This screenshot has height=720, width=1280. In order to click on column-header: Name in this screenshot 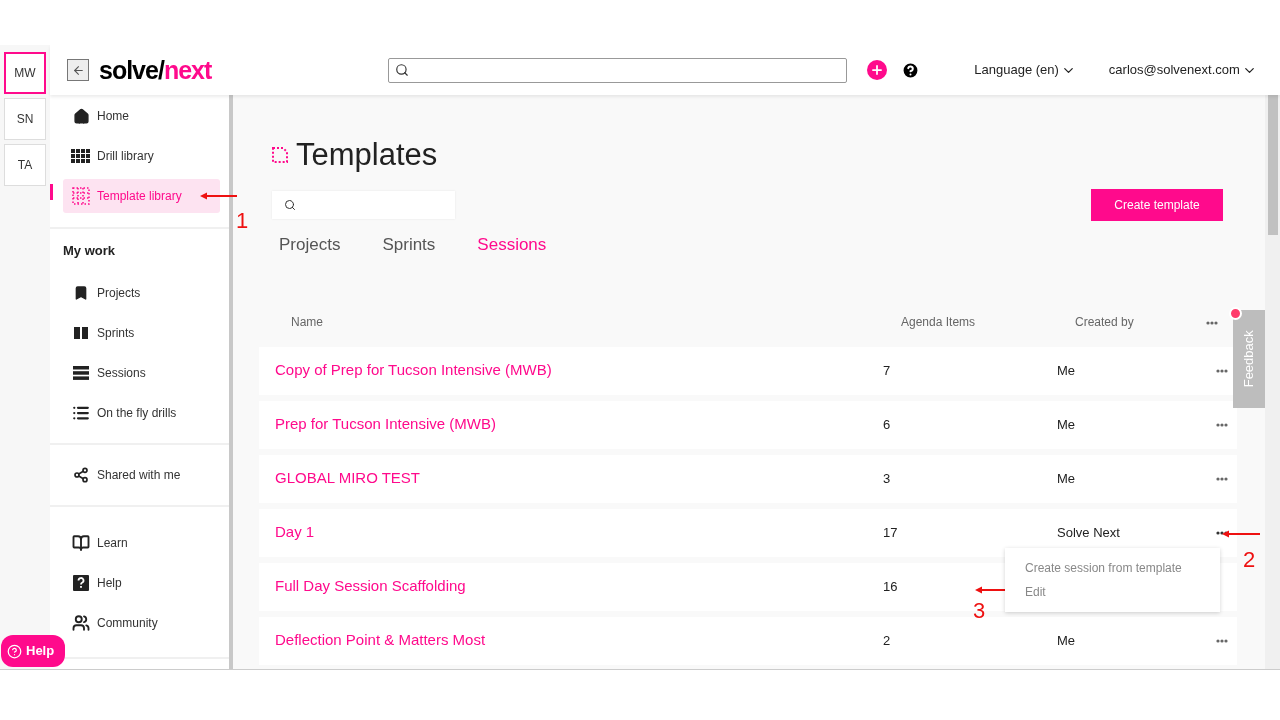, I will do `click(307, 322)`.